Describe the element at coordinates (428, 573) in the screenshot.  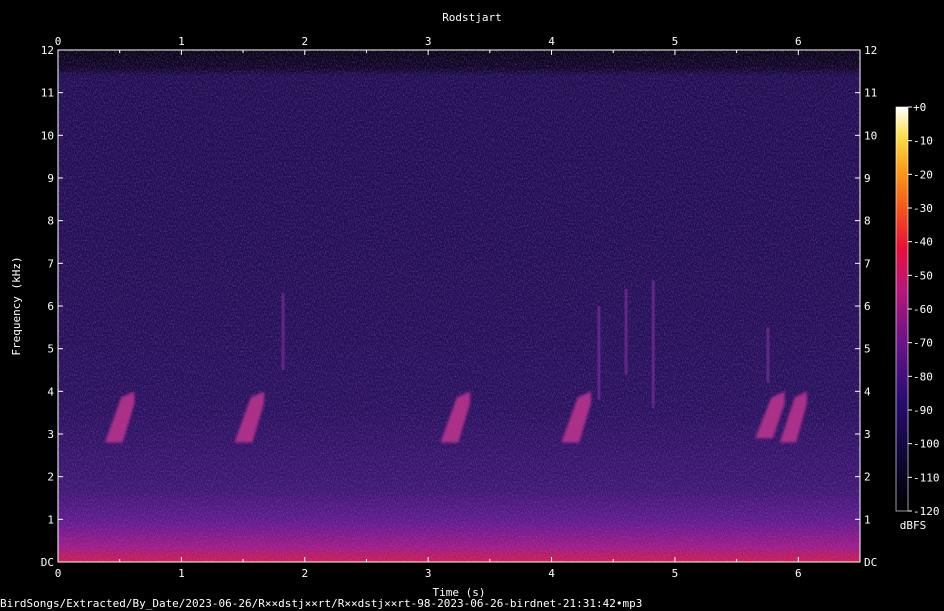
I see `x-tick-label-bottom: 3` at that location.